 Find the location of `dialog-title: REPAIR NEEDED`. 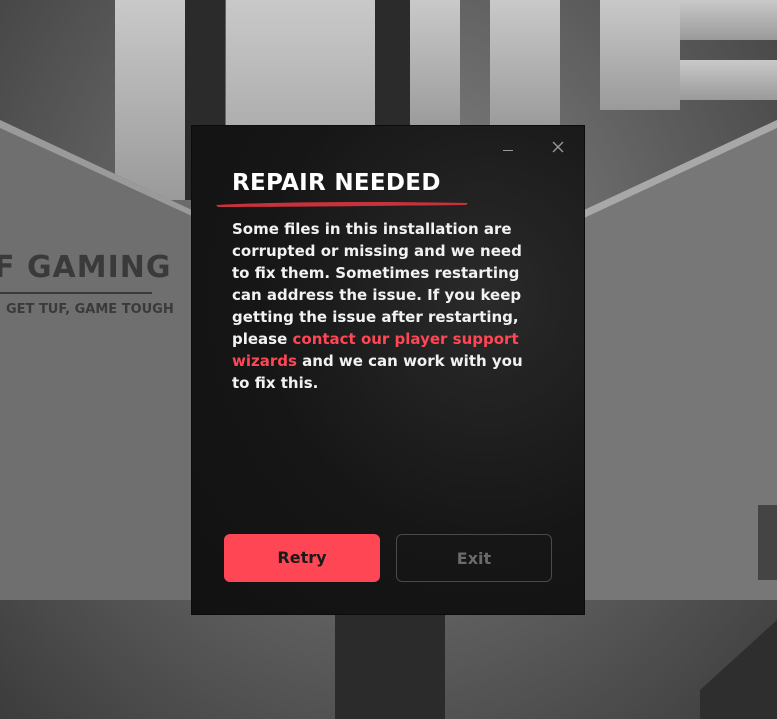

dialog-title: REPAIR NEEDED is located at coordinates (336, 183).